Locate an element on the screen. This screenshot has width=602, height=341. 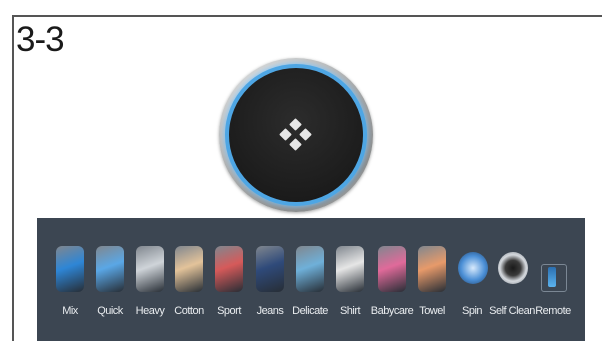
mixed-garment-icon is located at coordinates (70, 269).